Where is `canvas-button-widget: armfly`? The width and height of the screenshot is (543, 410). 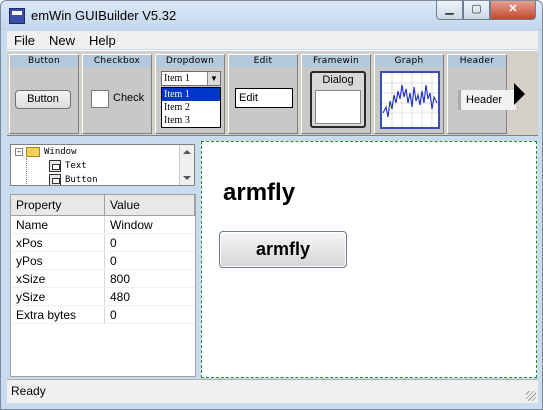
canvas-button-widget: armfly is located at coordinates (283, 249).